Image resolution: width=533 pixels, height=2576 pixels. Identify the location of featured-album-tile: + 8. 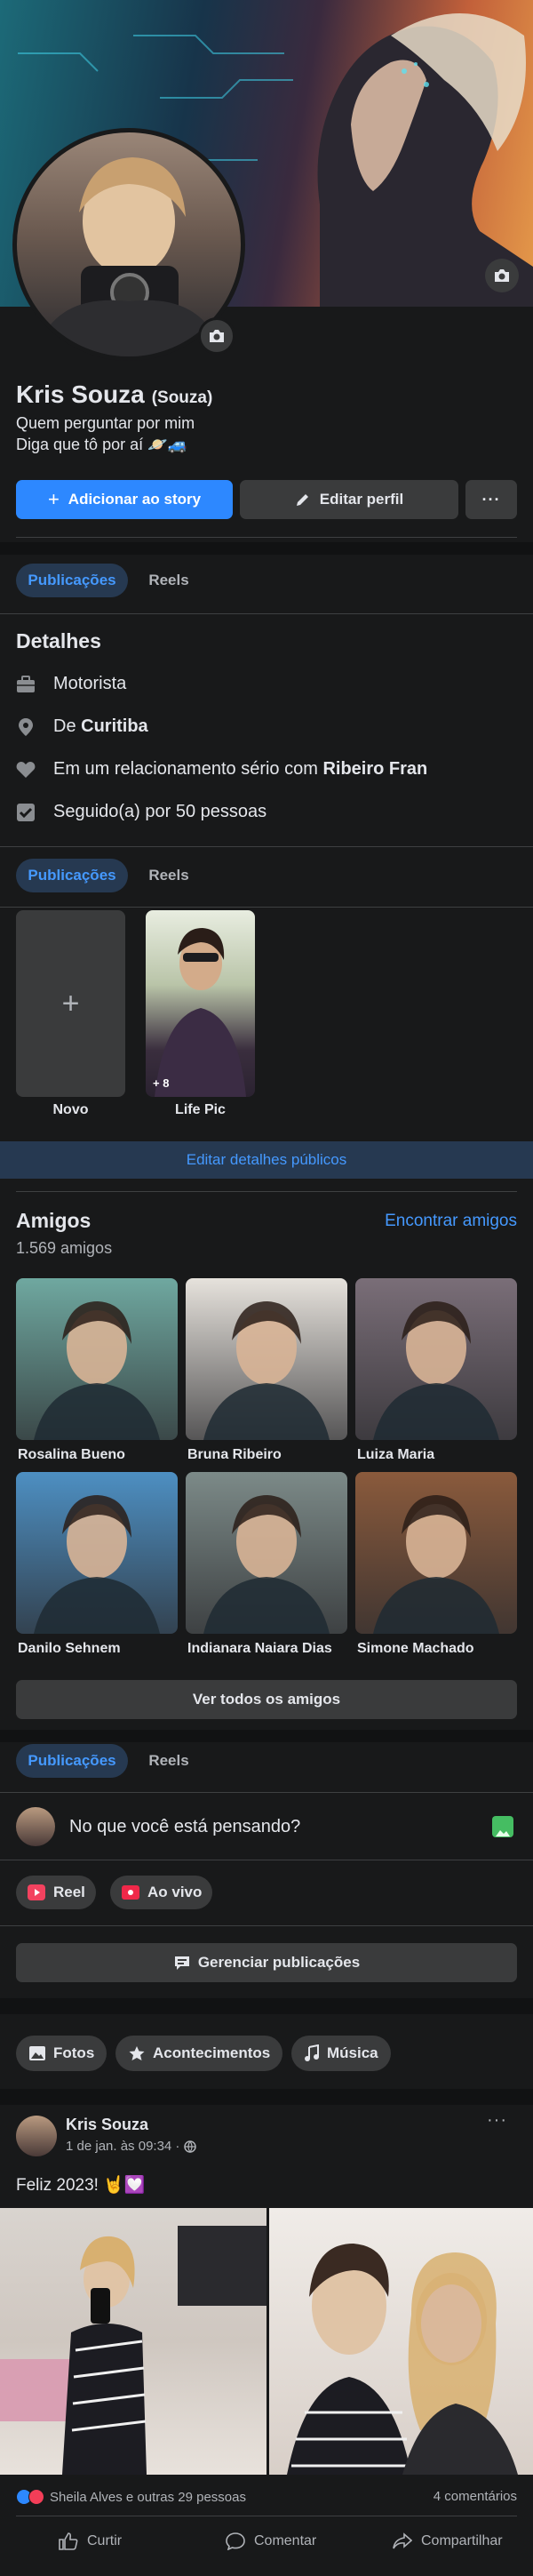
(200, 1003).